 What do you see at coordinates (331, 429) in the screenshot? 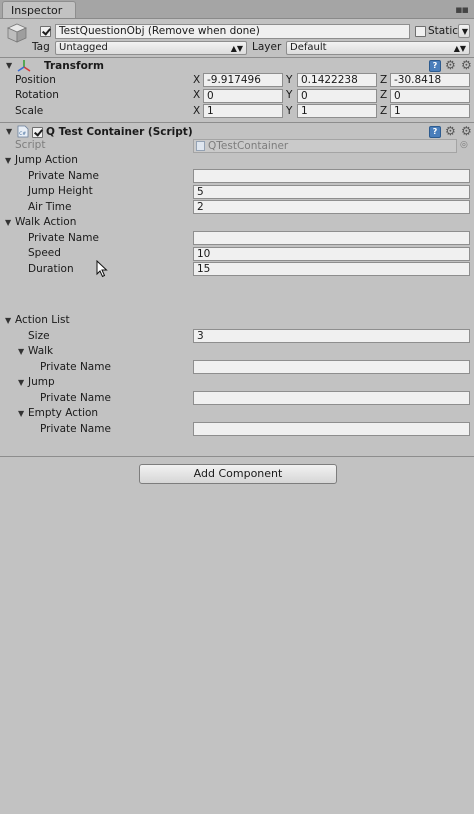
I see `empty-action-item-private-name-field` at bounding box center [331, 429].